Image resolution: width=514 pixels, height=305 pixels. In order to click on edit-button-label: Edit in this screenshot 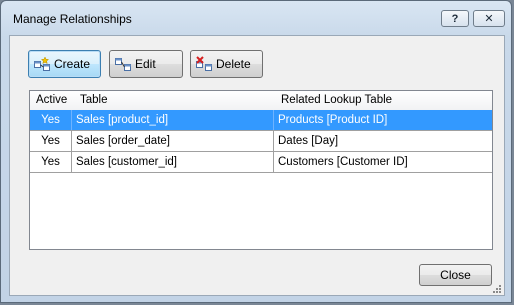, I will do `click(145, 64)`.